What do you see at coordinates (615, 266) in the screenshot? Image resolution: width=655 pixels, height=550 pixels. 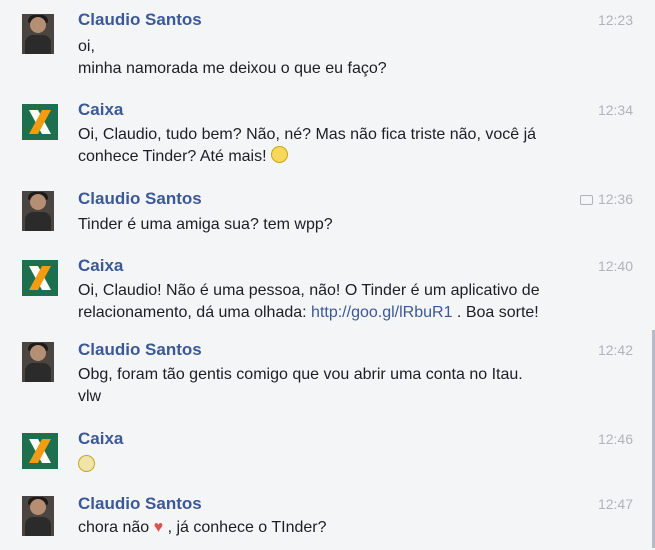 I see `message-time: 12:40` at bounding box center [615, 266].